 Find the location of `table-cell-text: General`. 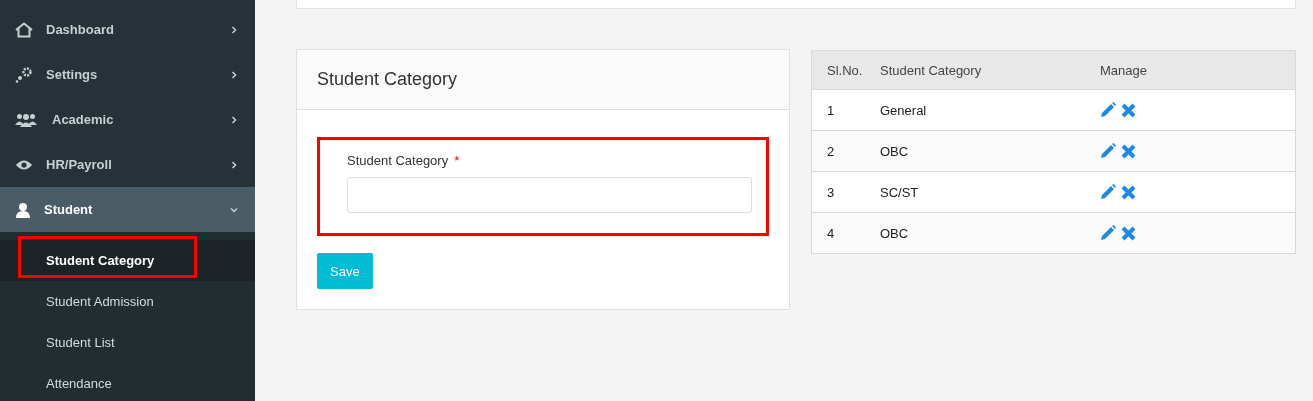

table-cell-text: General is located at coordinates (904, 110).